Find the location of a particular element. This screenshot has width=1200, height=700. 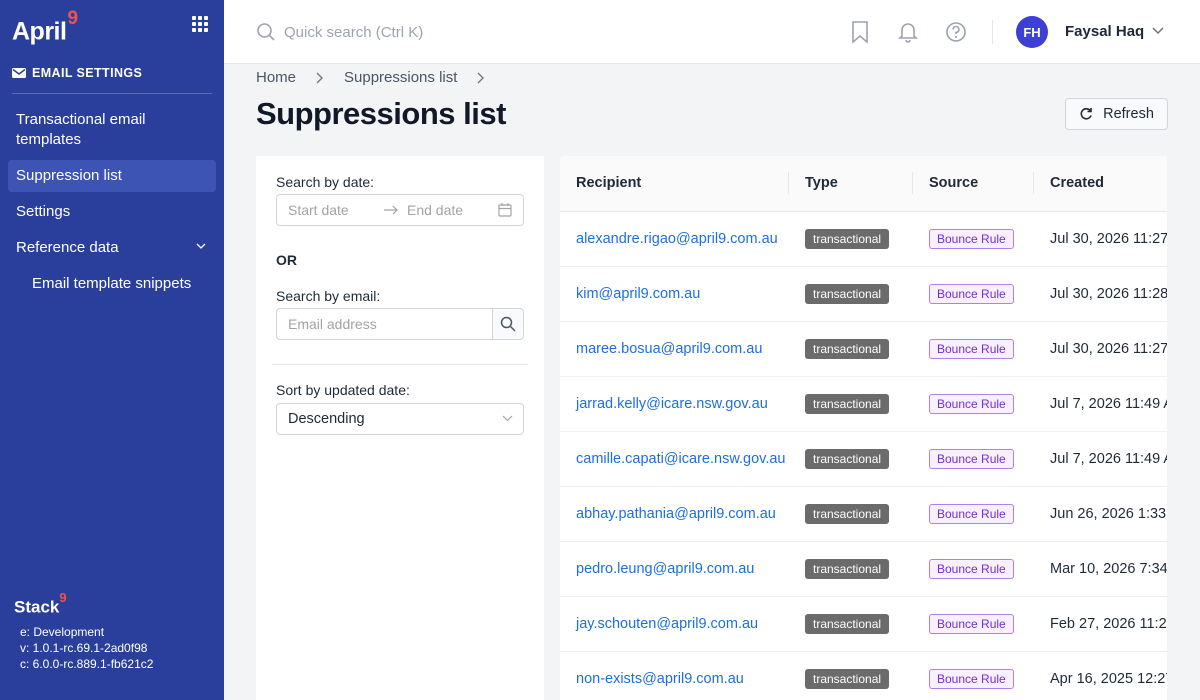

end-date-field: End date is located at coordinates (435, 210).